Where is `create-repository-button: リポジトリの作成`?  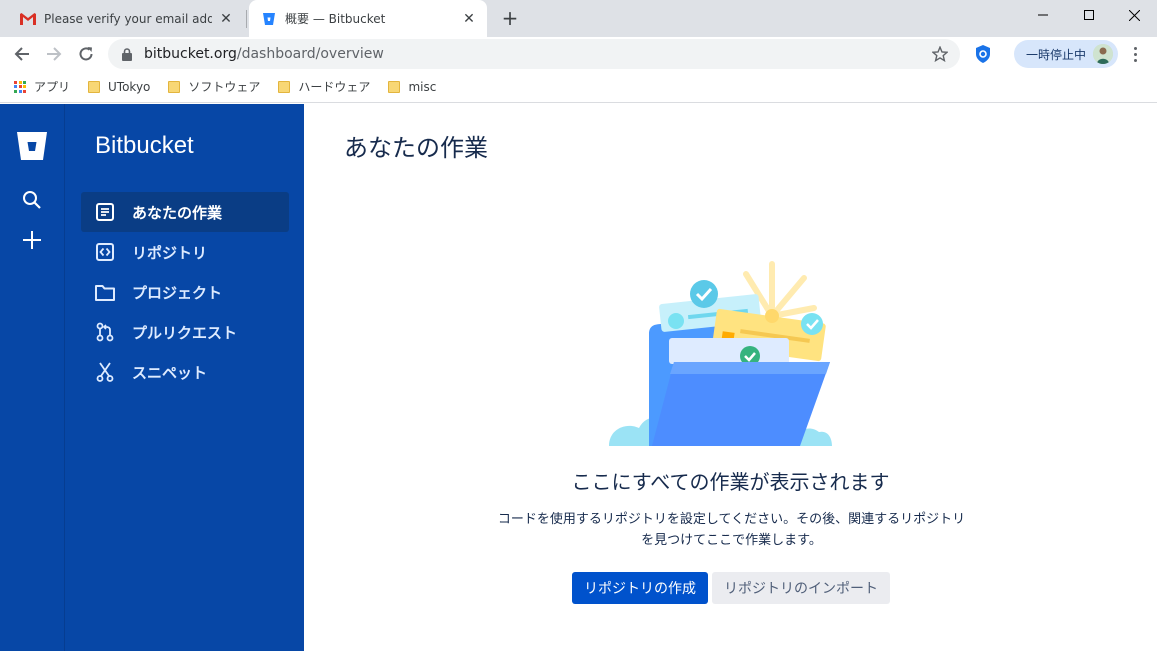
create-repository-button: リポジトリの作成 is located at coordinates (640, 588).